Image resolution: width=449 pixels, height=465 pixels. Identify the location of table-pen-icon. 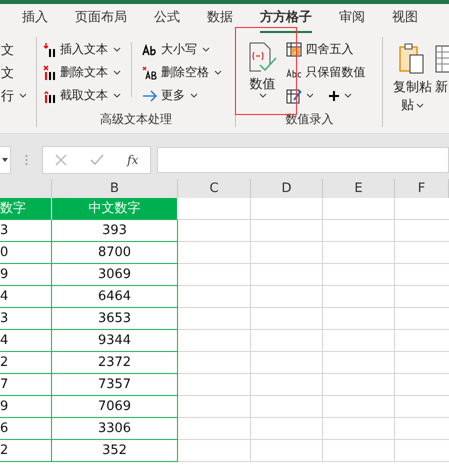
(294, 96).